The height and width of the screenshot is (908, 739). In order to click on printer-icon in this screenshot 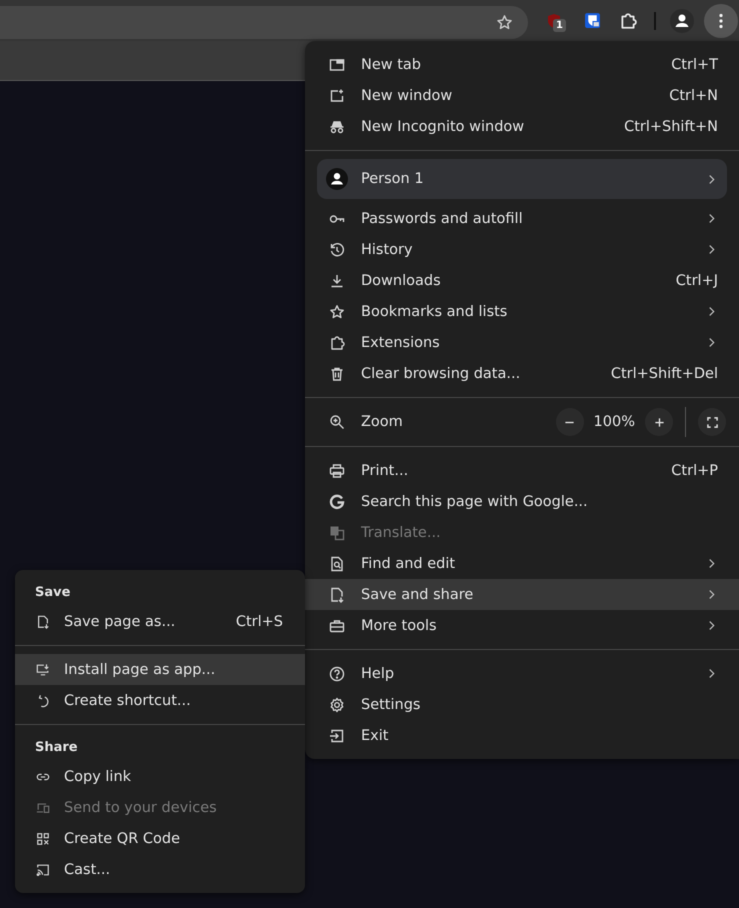, I will do `click(337, 470)`.